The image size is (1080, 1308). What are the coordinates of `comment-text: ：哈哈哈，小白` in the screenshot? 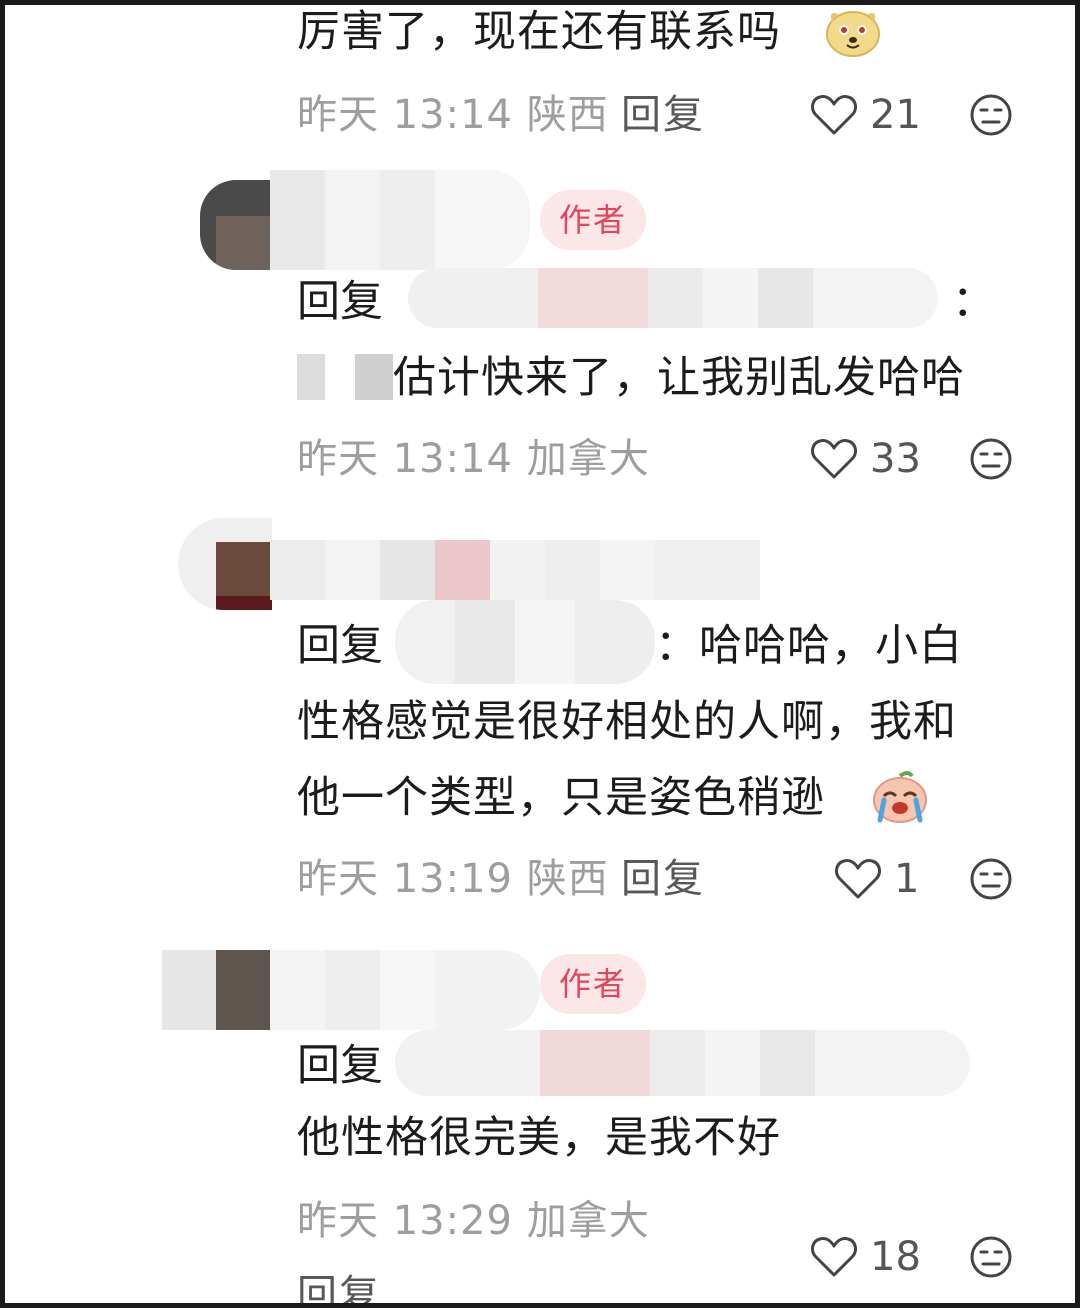 It's located at (809, 646).